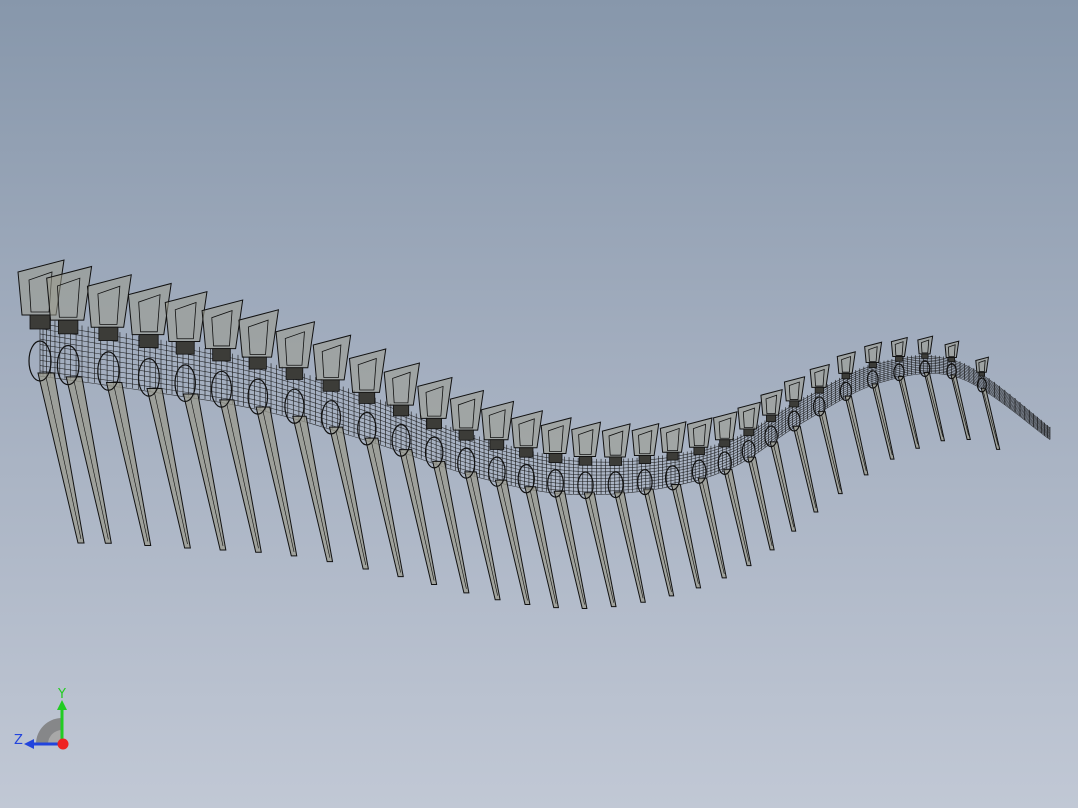  What do you see at coordinates (29, 744) in the screenshot?
I see `z-axis-arrow-icon` at bounding box center [29, 744].